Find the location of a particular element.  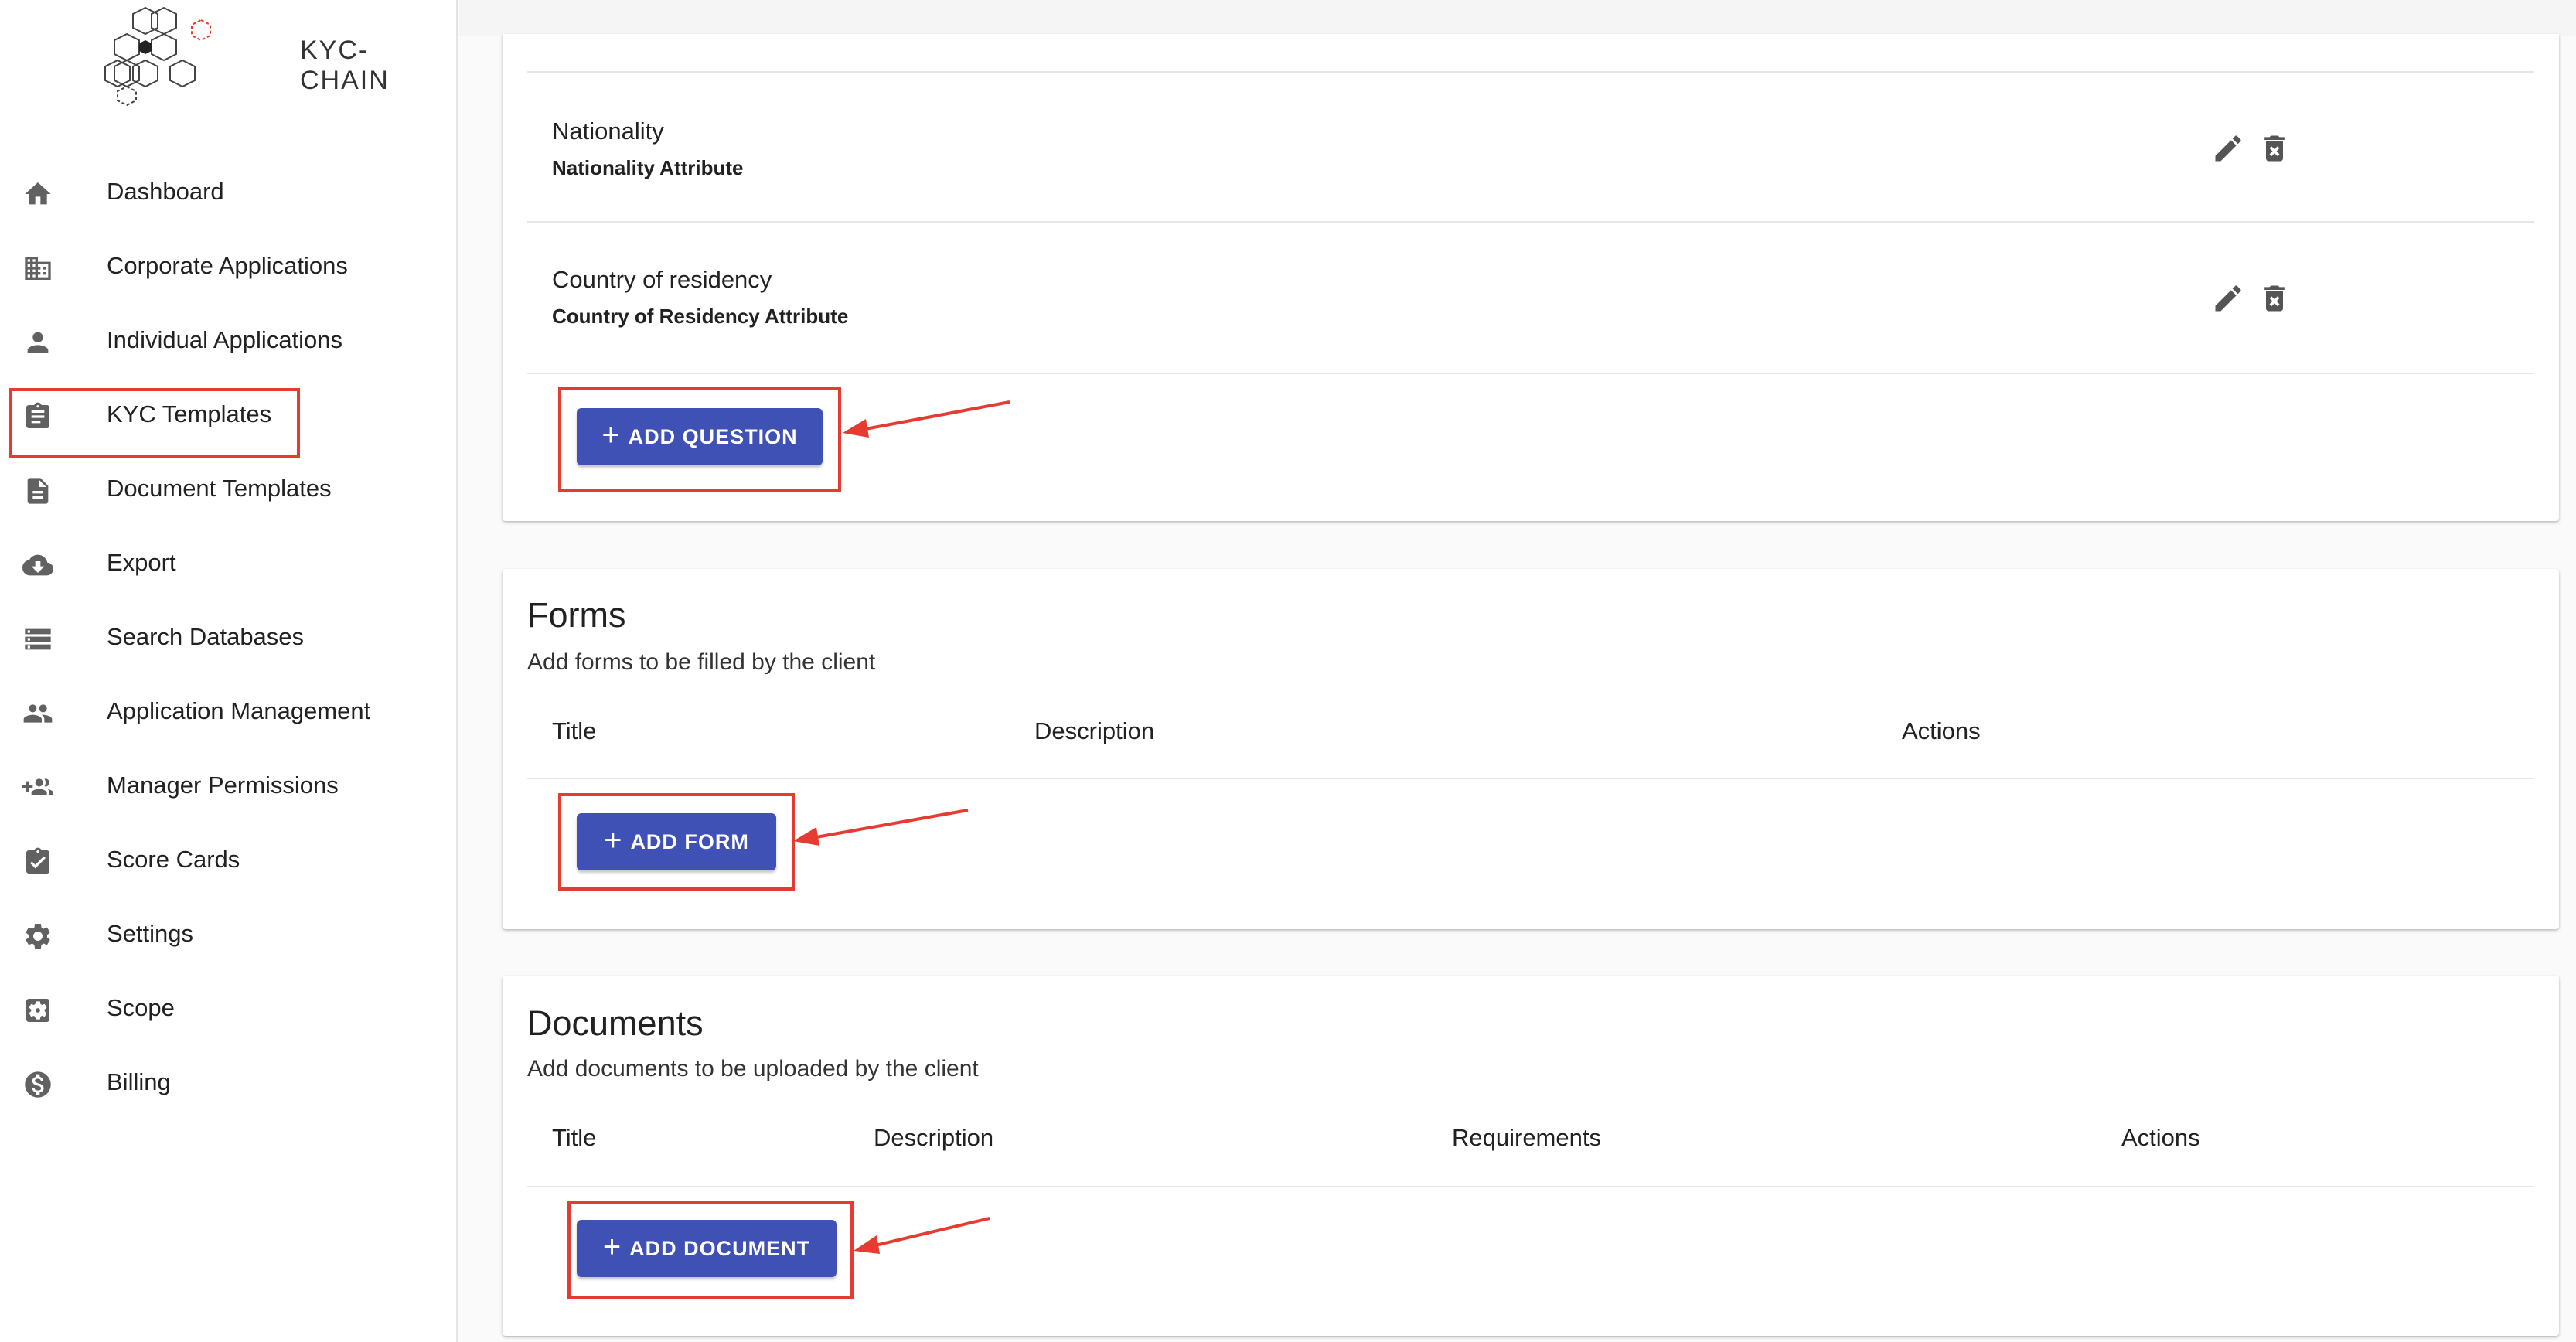

question-attribute: Nationality Attribute is located at coordinates (648, 167).